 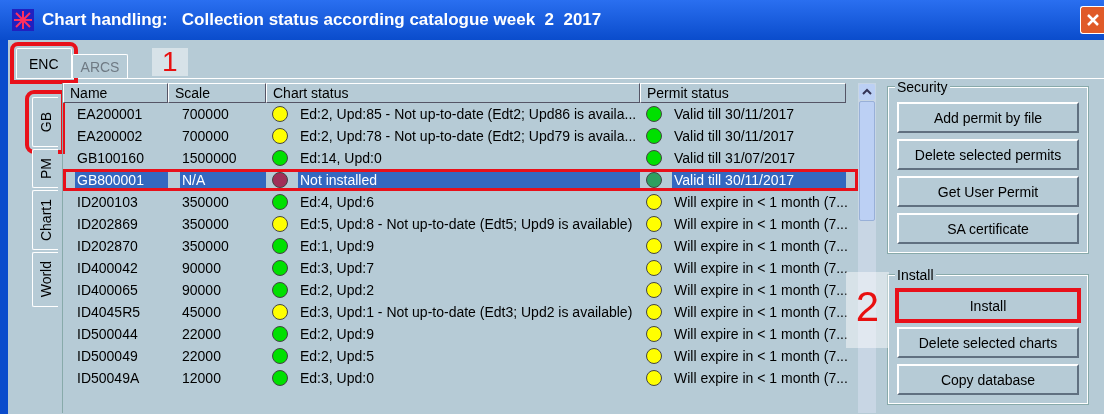 What do you see at coordinates (988, 191) in the screenshot?
I see `action-button: Get User Permit` at bounding box center [988, 191].